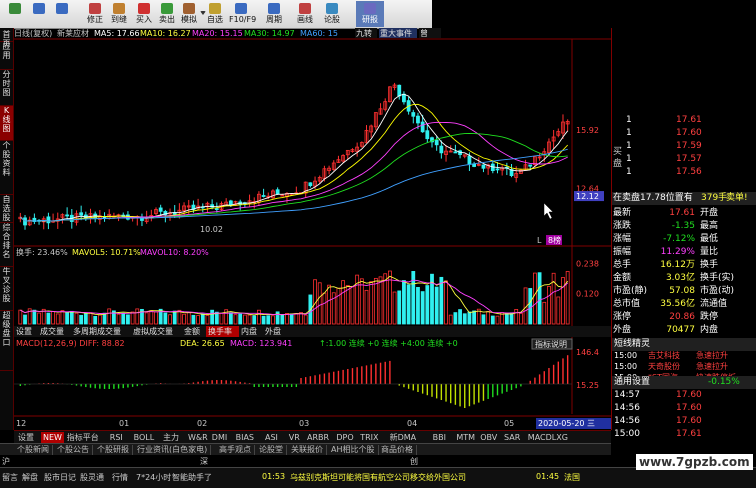 Image resolution: width=756 pixels, height=488 pixels. I want to click on explain-button: 指标说明, so click(551, 344).